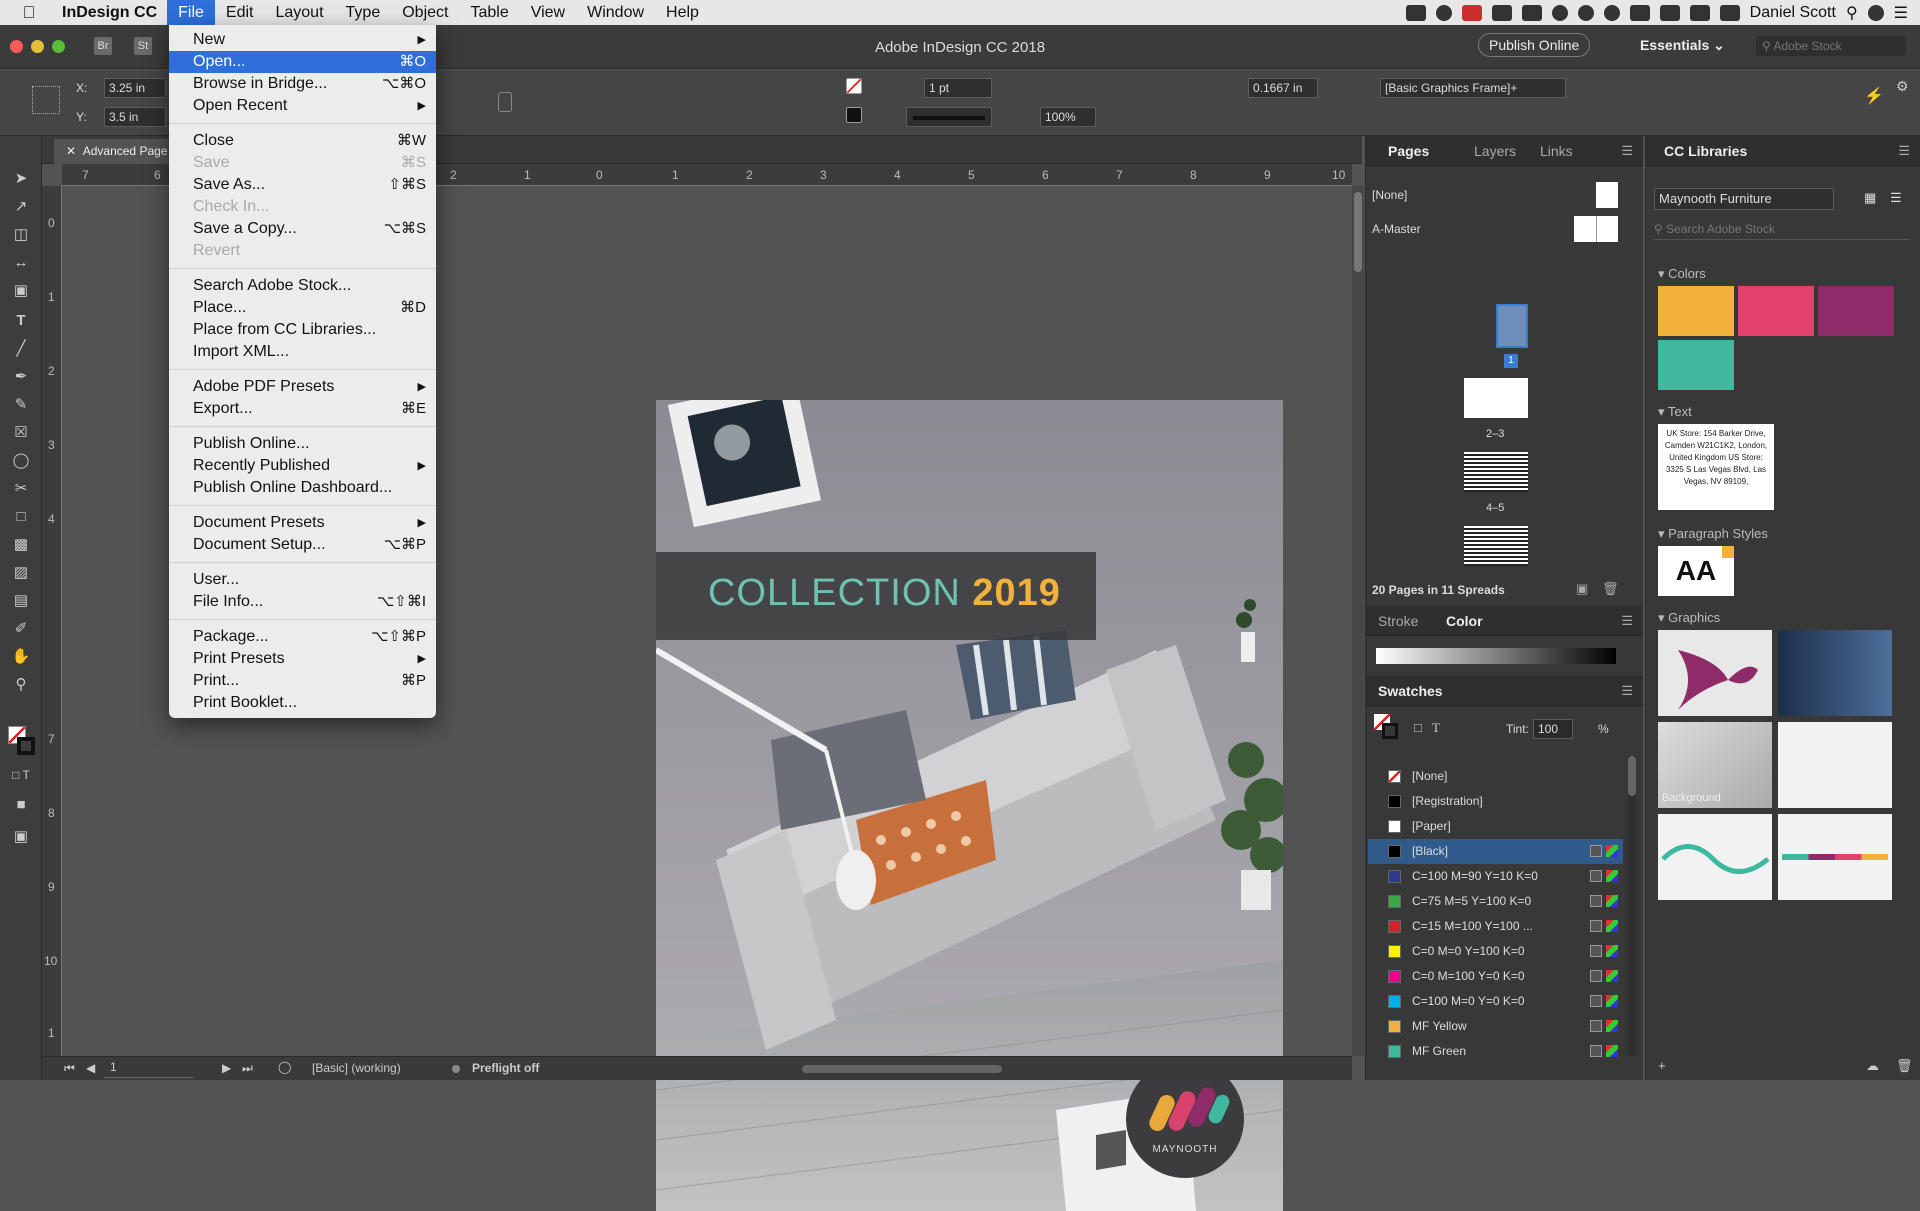  I want to click on grid-view-icon: ▦, so click(1870, 198).